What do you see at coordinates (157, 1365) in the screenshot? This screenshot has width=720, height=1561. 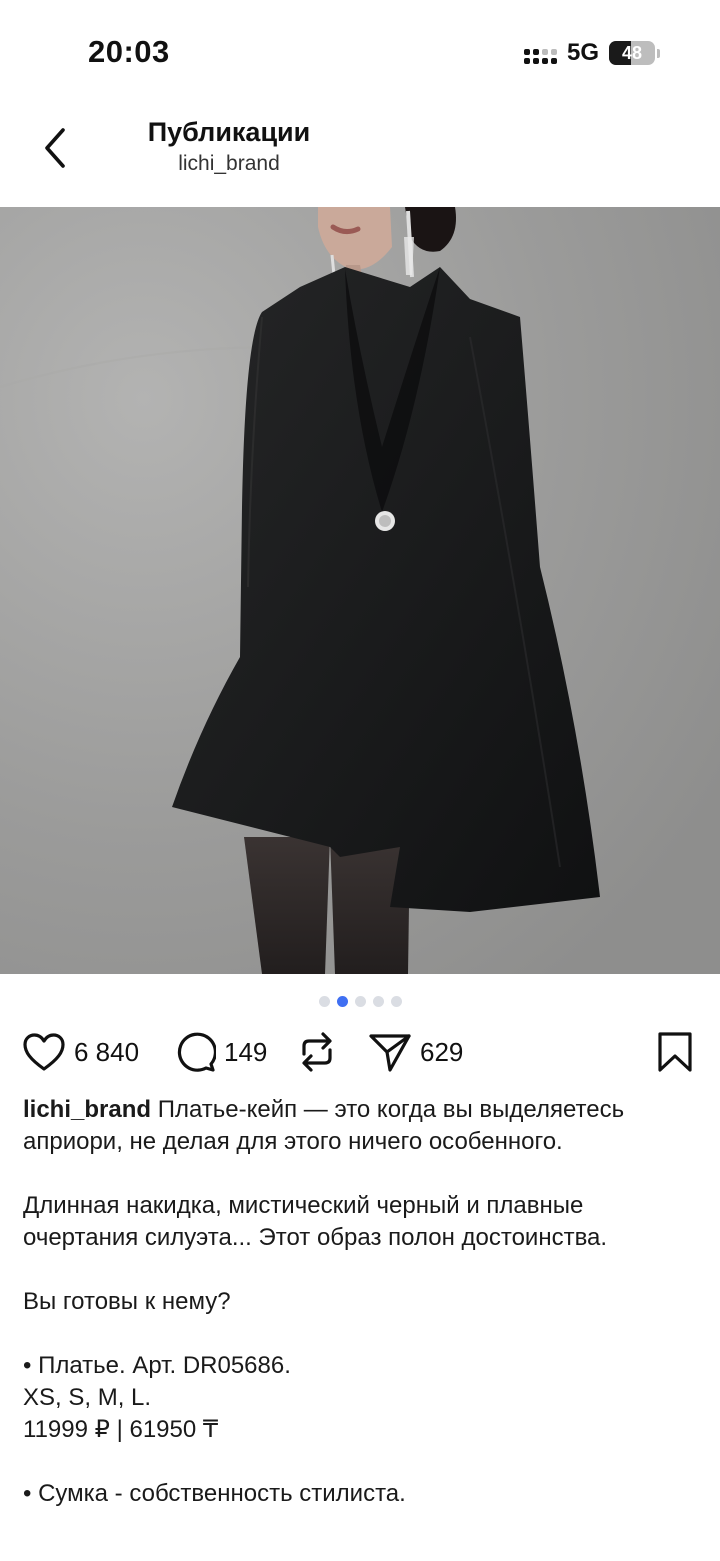 I see `caption-item-dress: • Платье. Арт. DR05686.` at bounding box center [157, 1365].